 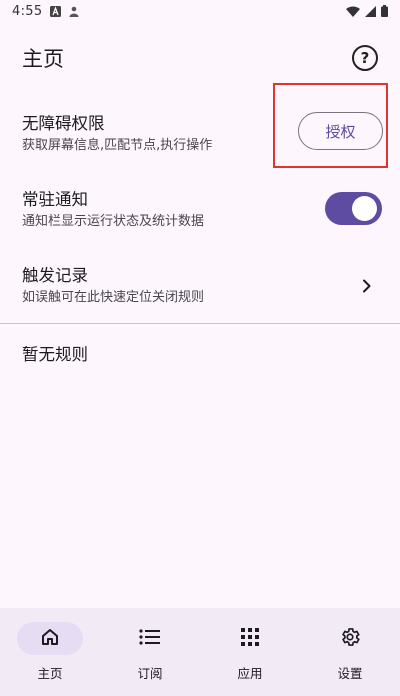 I want to click on nav-item-settings: 设置, so click(x=350, y=652).